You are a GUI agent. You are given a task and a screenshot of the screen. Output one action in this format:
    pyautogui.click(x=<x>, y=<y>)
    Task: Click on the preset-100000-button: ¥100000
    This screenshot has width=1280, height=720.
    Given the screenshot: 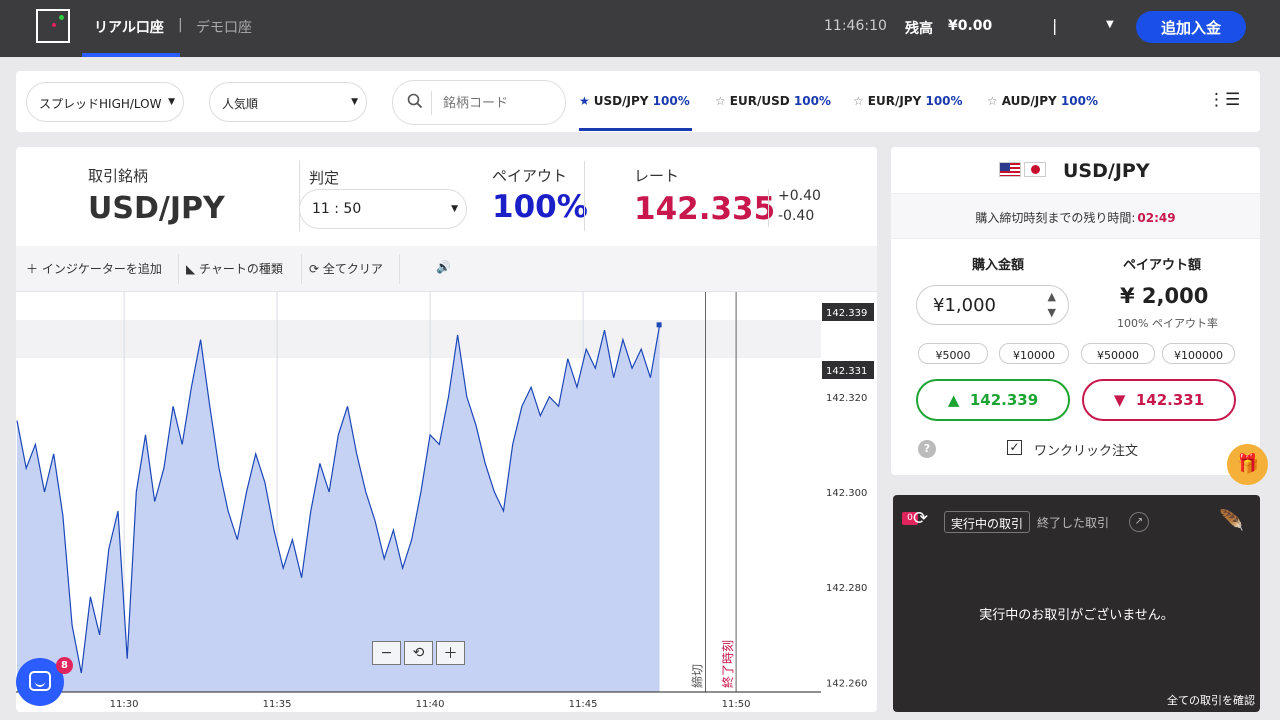 What is the action you would take?
    pyautogui.click(x=1198, y=353)
    